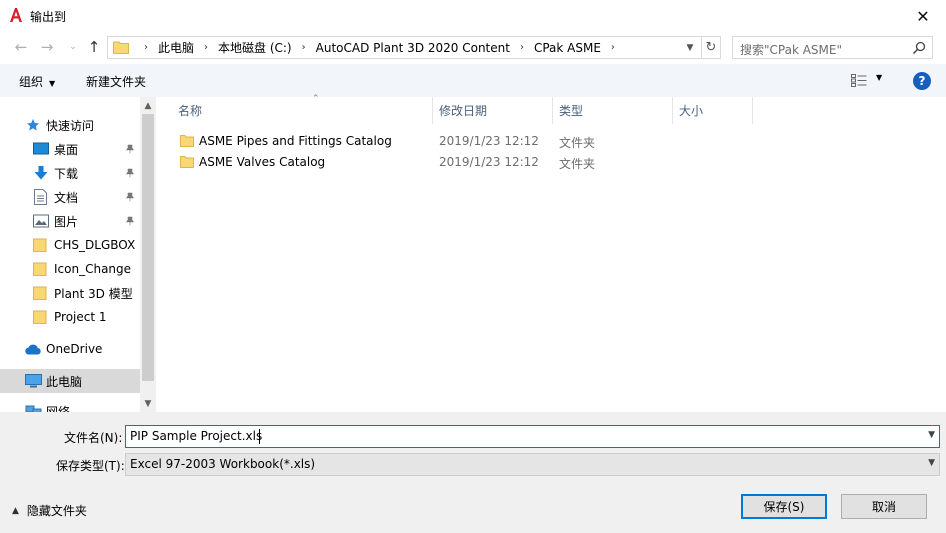  I want to click on command-toolbar: 组织 ▼ 新建文件夹 ▼ ?, so click(473, 80).